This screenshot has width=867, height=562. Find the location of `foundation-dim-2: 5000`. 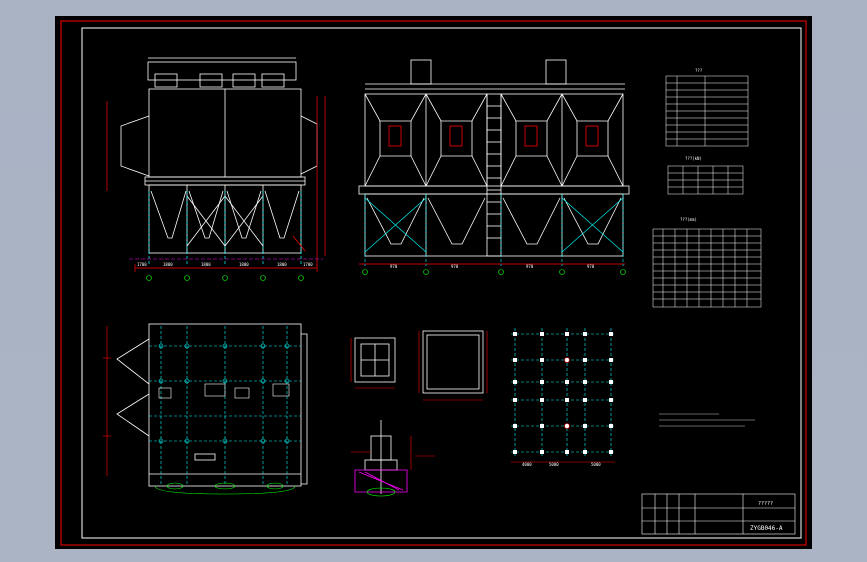

foundation-dim-2: 5000 is located at coordinates (554, 464).